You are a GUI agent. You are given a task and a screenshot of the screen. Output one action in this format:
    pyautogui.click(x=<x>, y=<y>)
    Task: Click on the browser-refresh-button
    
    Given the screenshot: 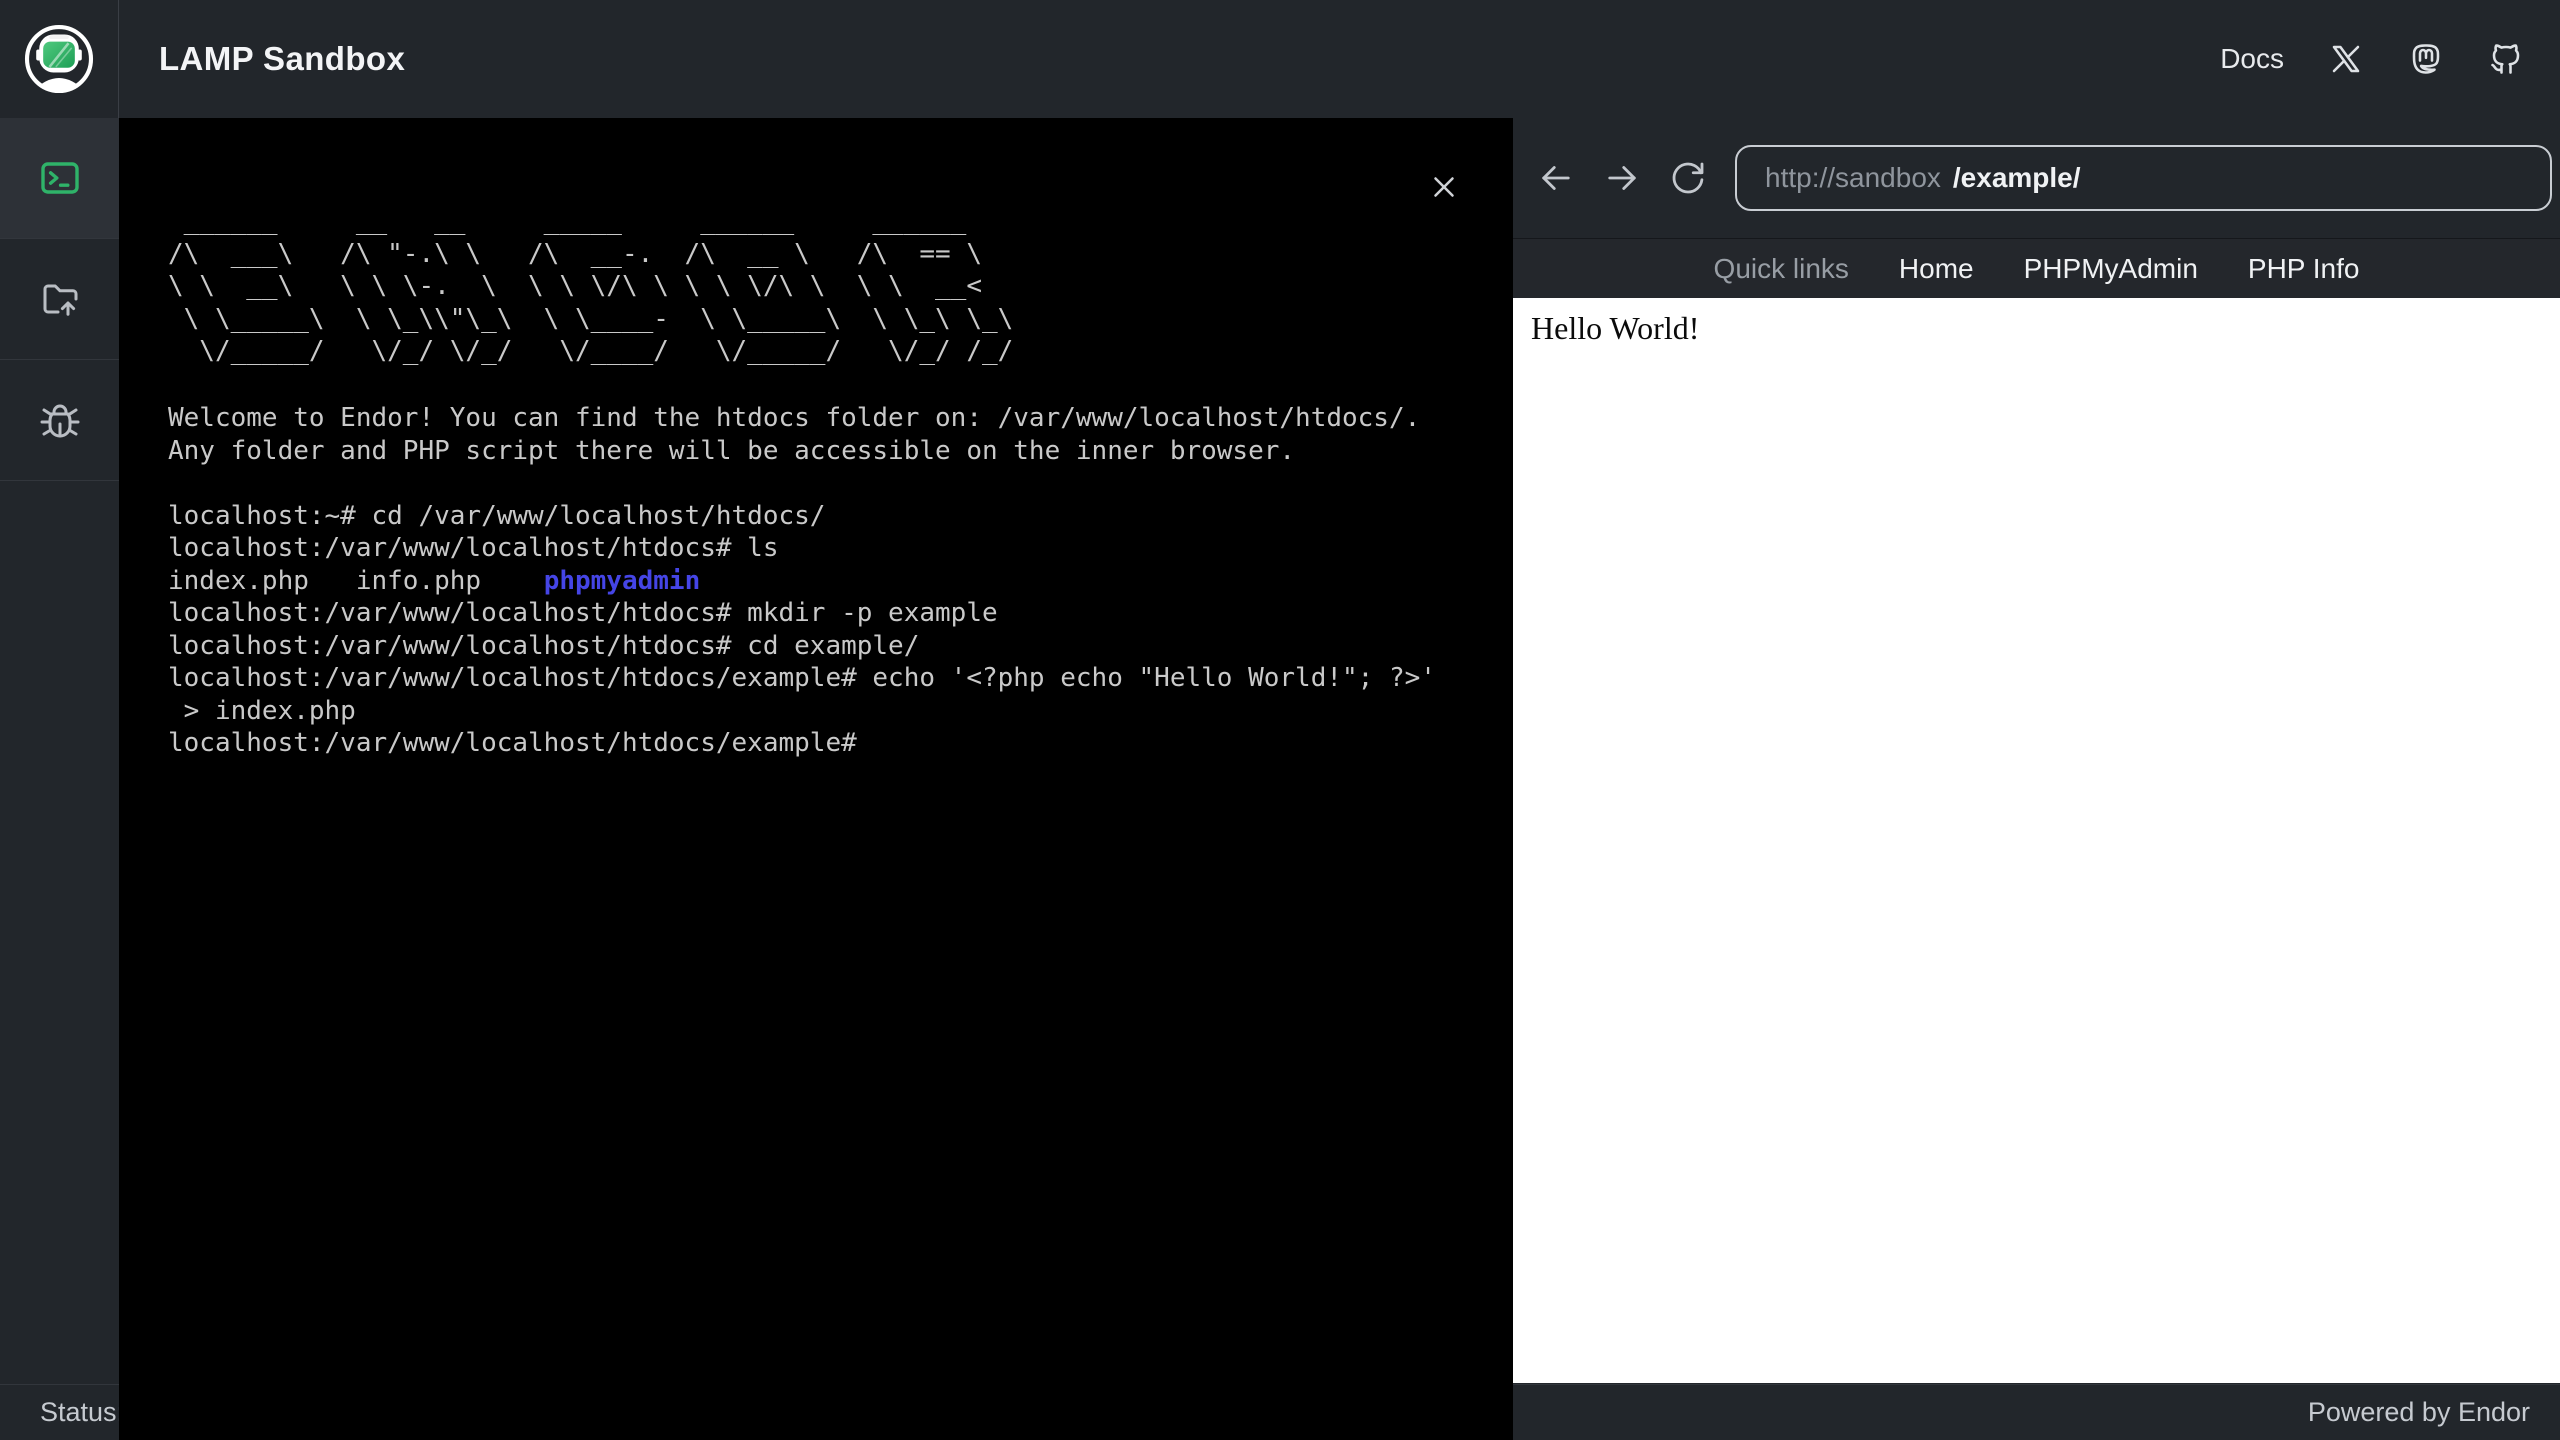 What is the action you would take?
    pyautogui.click(x=1688, y=178)
    